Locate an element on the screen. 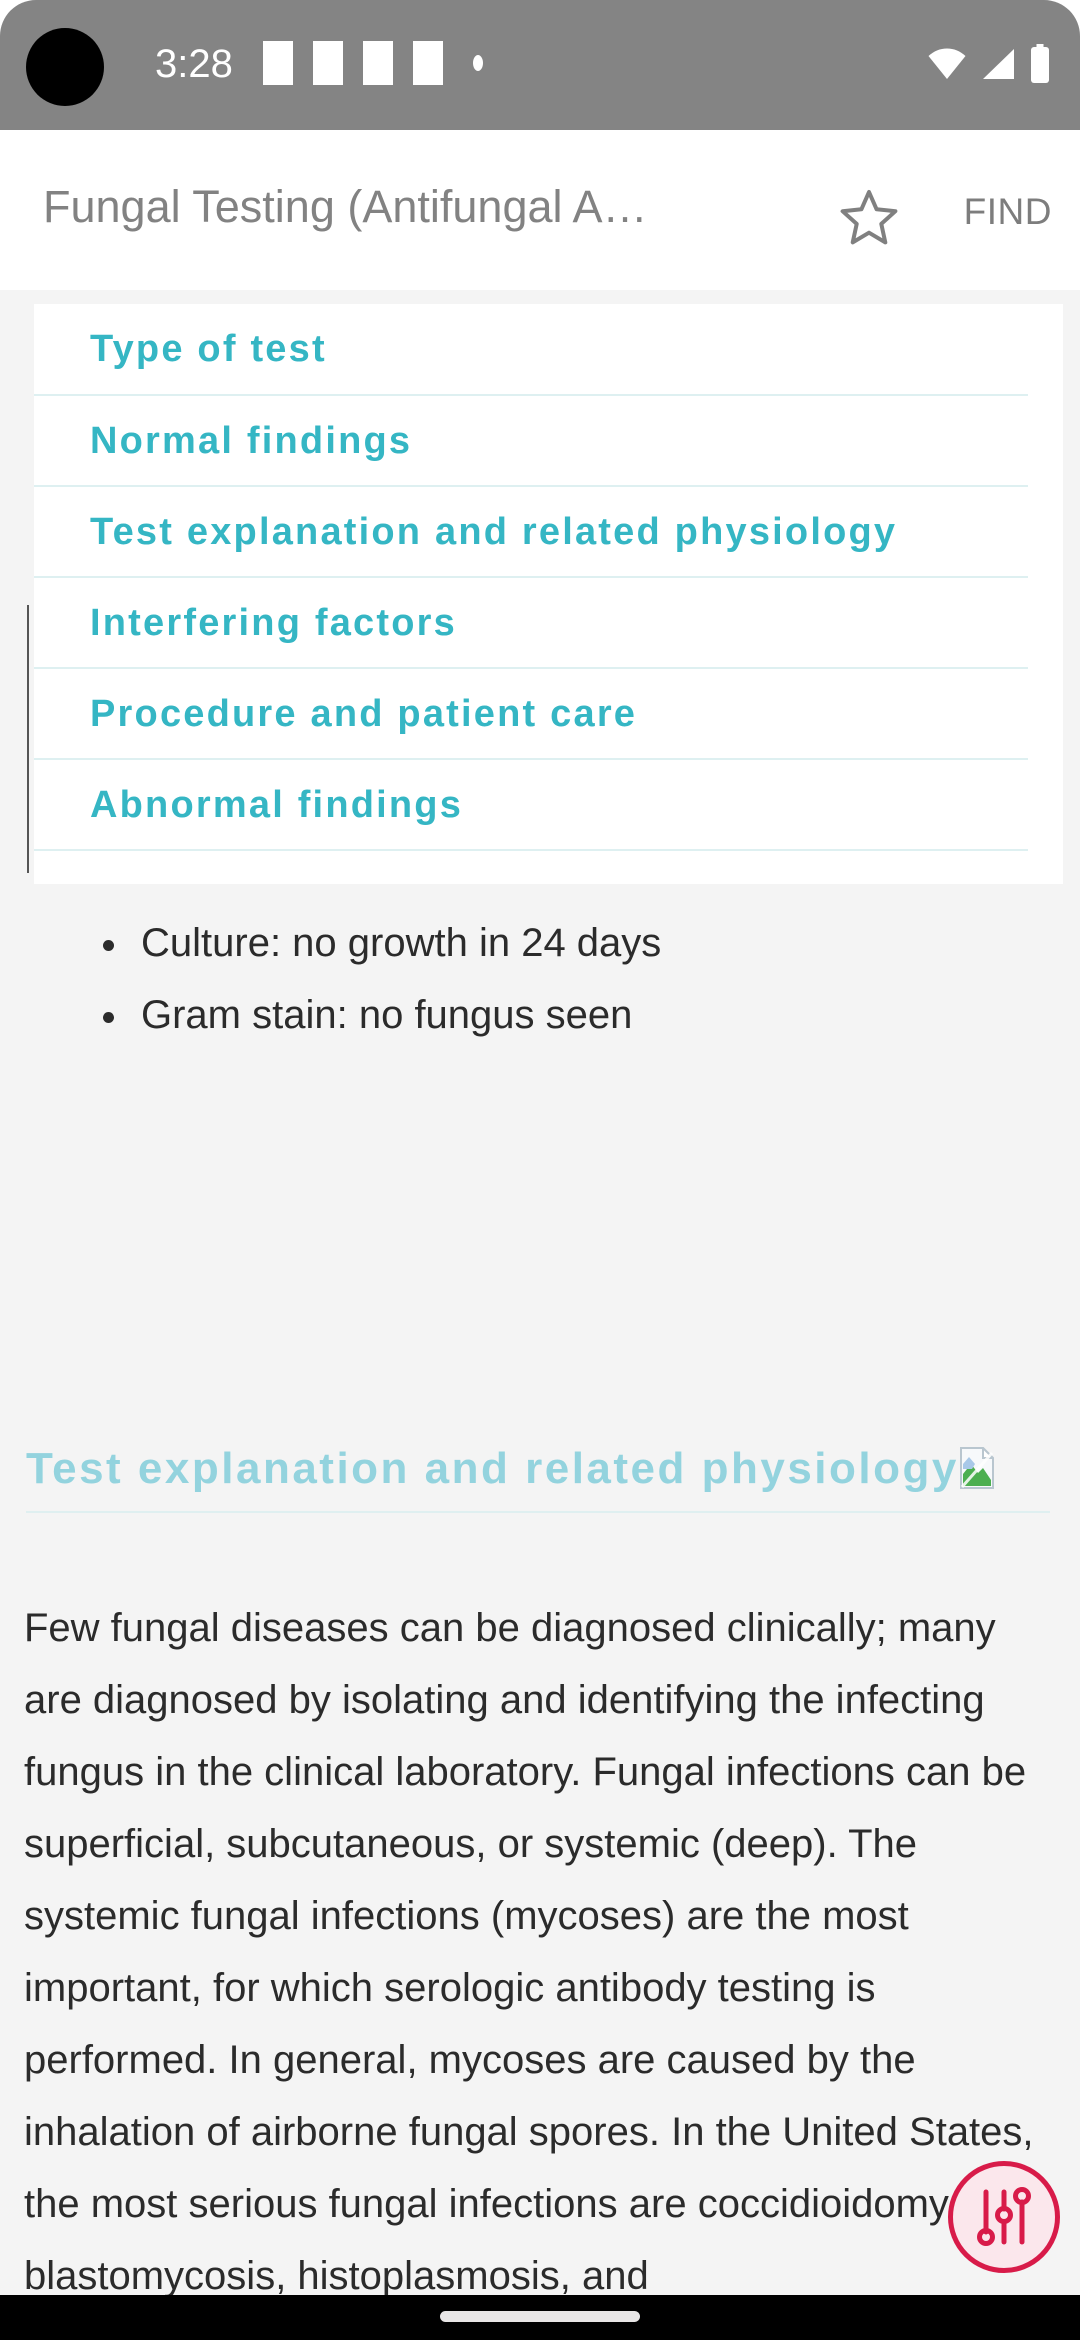 The image size is (1080, 2340). status-bar-corner-right is located at coordinates (1062, 18).